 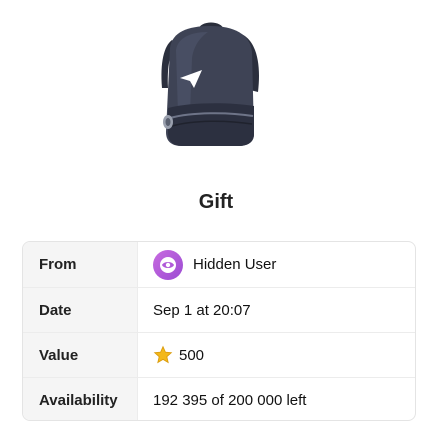 I want to click on from-value: Hidden User, so click(x=276, y=264).